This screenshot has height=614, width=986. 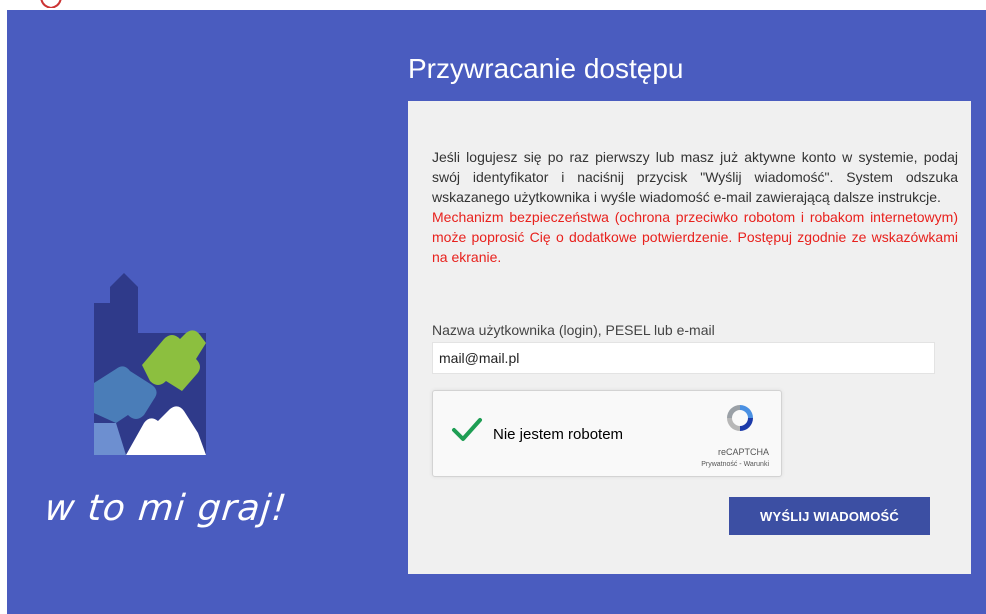 I want to click on puzzle-tower-icon, so click(x=150, y=364).